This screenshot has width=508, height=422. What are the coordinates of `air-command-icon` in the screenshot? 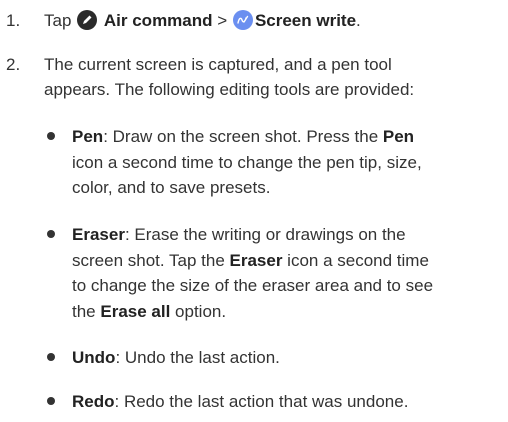 It's located at (87, 20).